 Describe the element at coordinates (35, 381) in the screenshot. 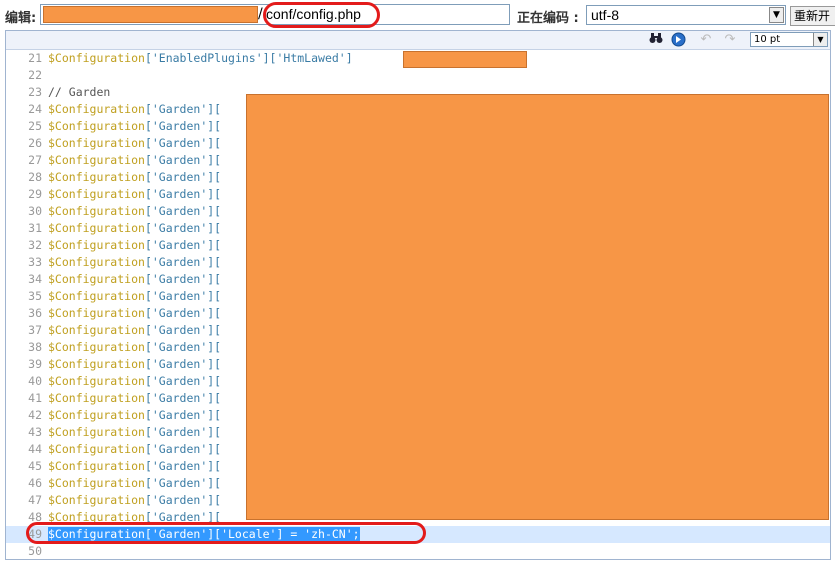

I see `line-number: 40` at that location.